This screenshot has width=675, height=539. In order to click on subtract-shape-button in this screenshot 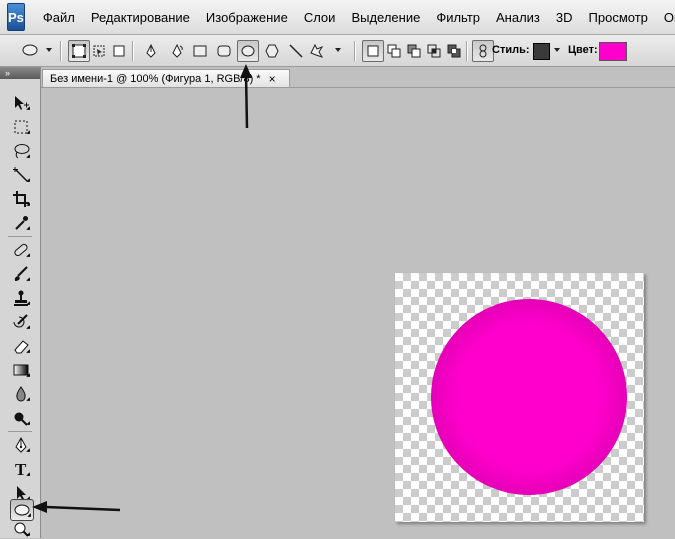, I will do `click(414, 51)`.